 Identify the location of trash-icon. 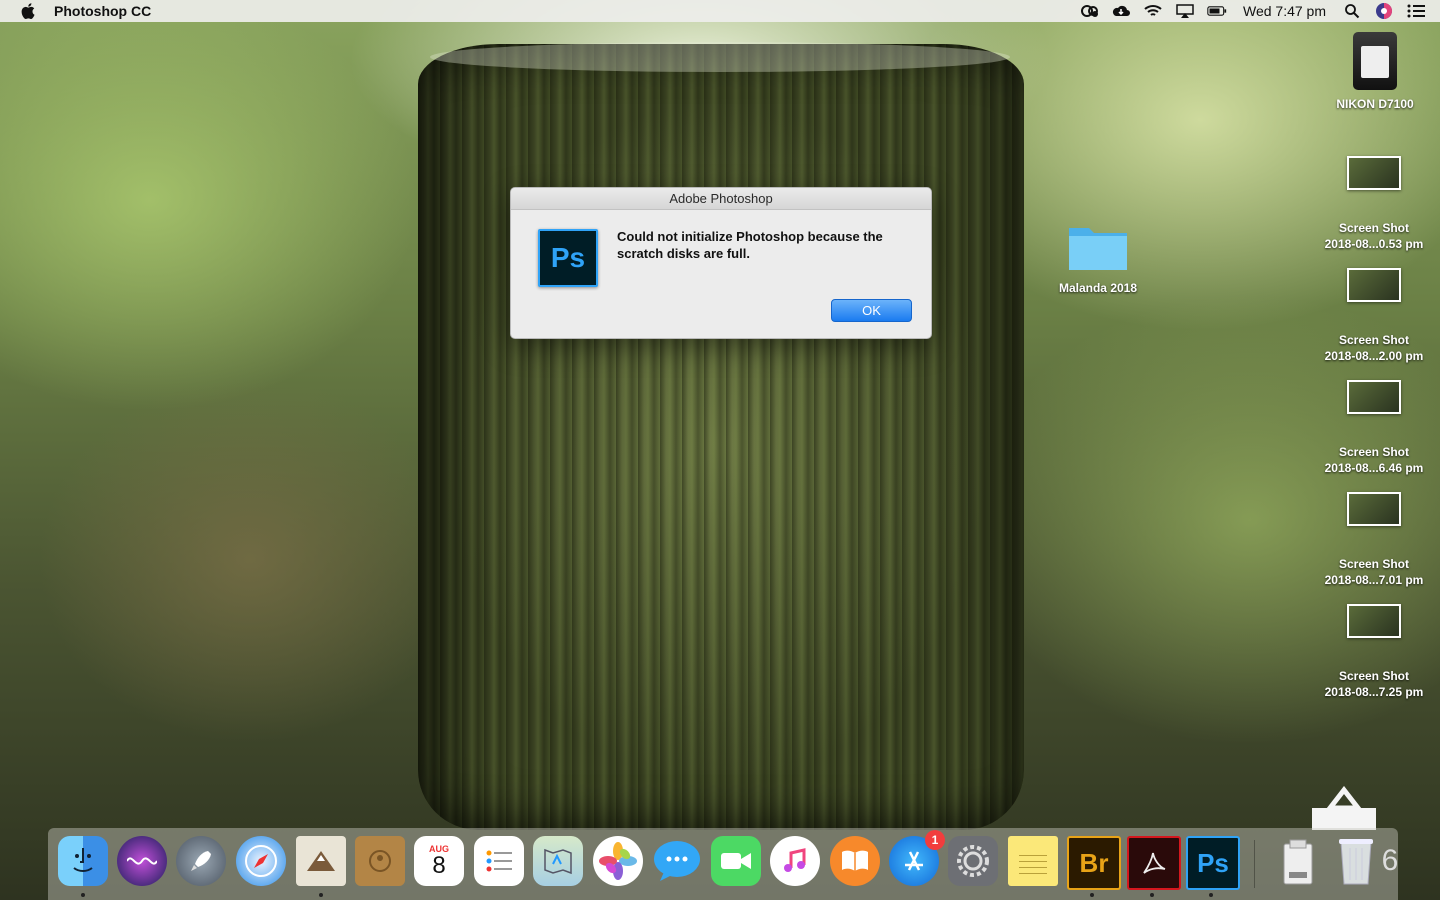
(1356, 861).